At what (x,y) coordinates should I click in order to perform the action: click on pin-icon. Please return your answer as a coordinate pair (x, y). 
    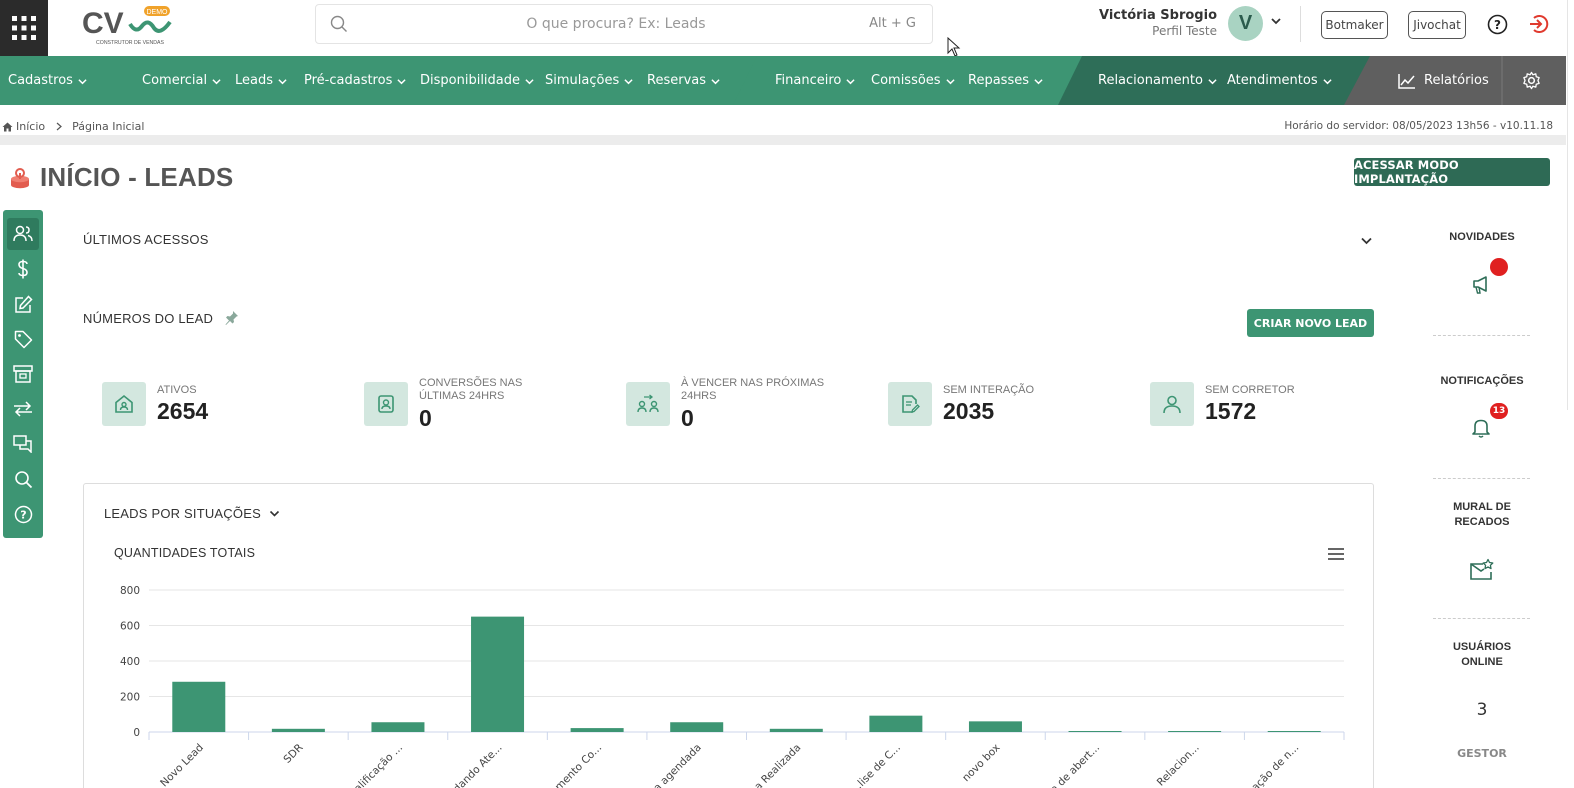
    Looking at the image, I should click on (231, 317).